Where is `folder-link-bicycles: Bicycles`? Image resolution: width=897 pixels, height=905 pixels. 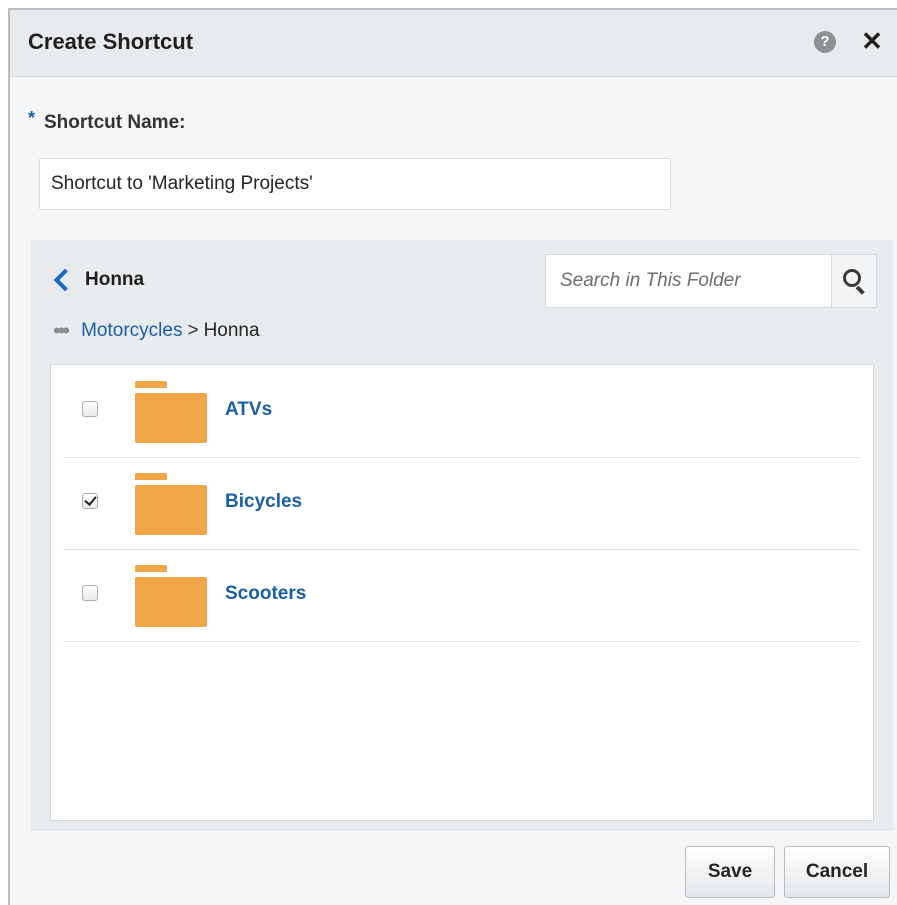 folder-link-bicycles: Bicycles is located at coordinates (263, 502).